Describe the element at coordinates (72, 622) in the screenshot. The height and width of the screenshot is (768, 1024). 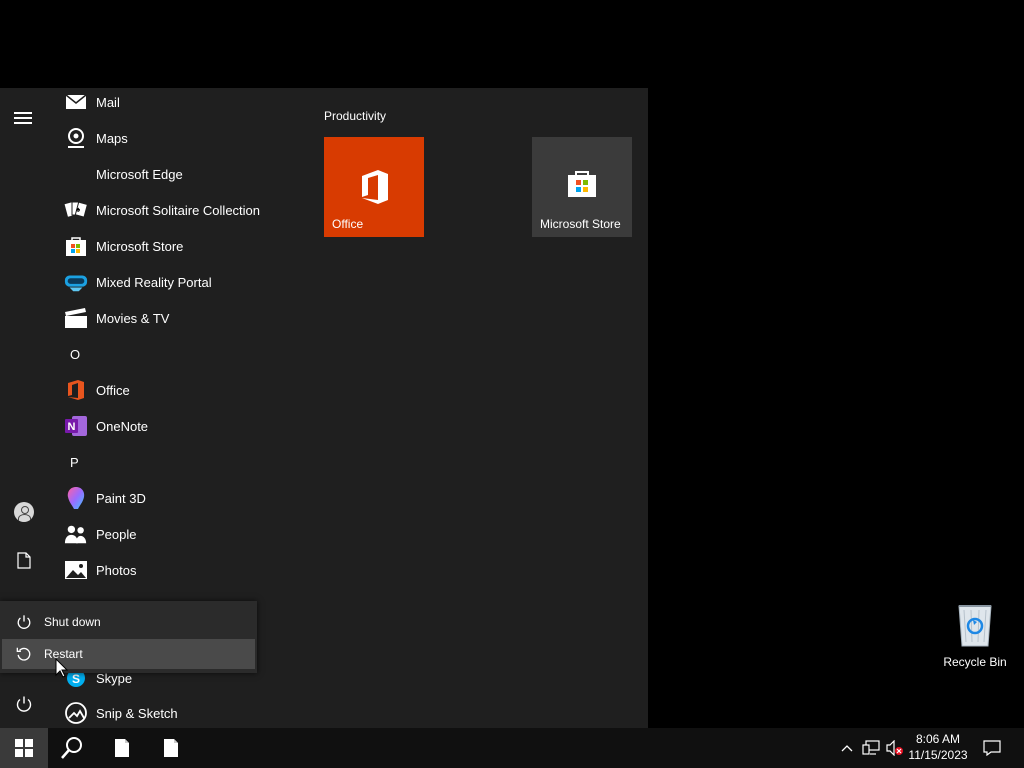
I see `shutdown-label: Shut down` at that location.